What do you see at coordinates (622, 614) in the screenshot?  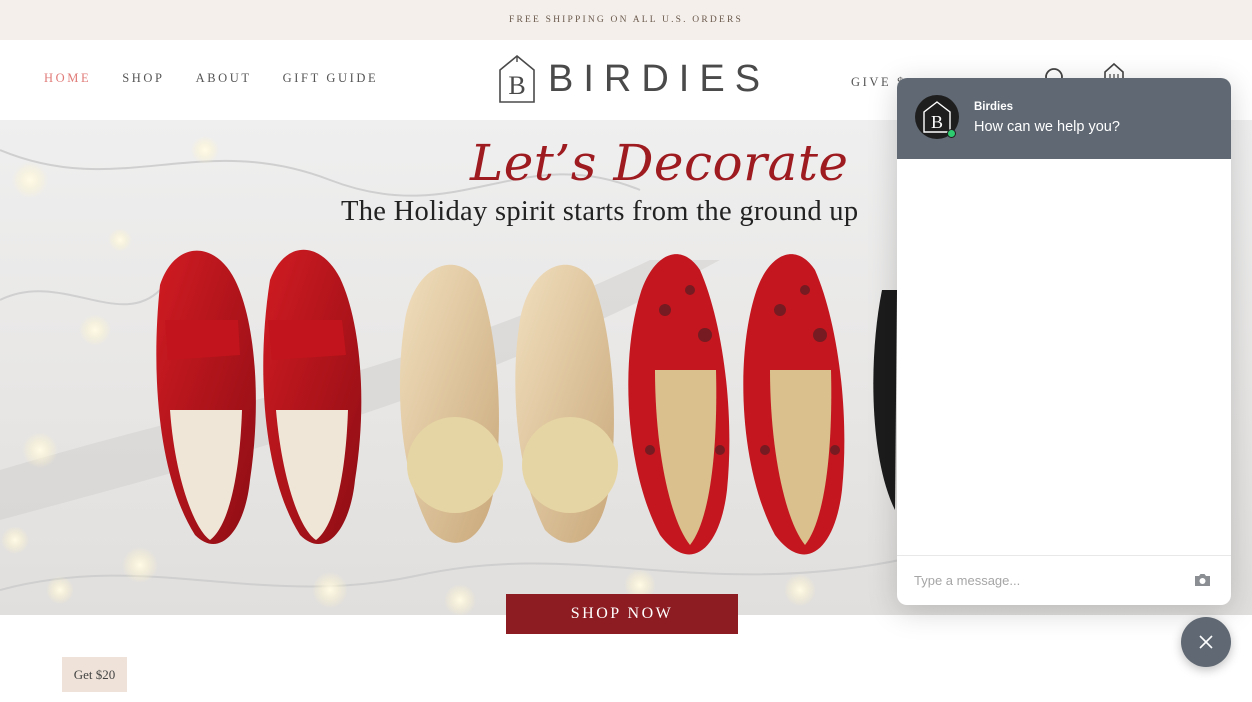 I see `shop-now-button: SHOP NOW` at bounding box center [622, 614].